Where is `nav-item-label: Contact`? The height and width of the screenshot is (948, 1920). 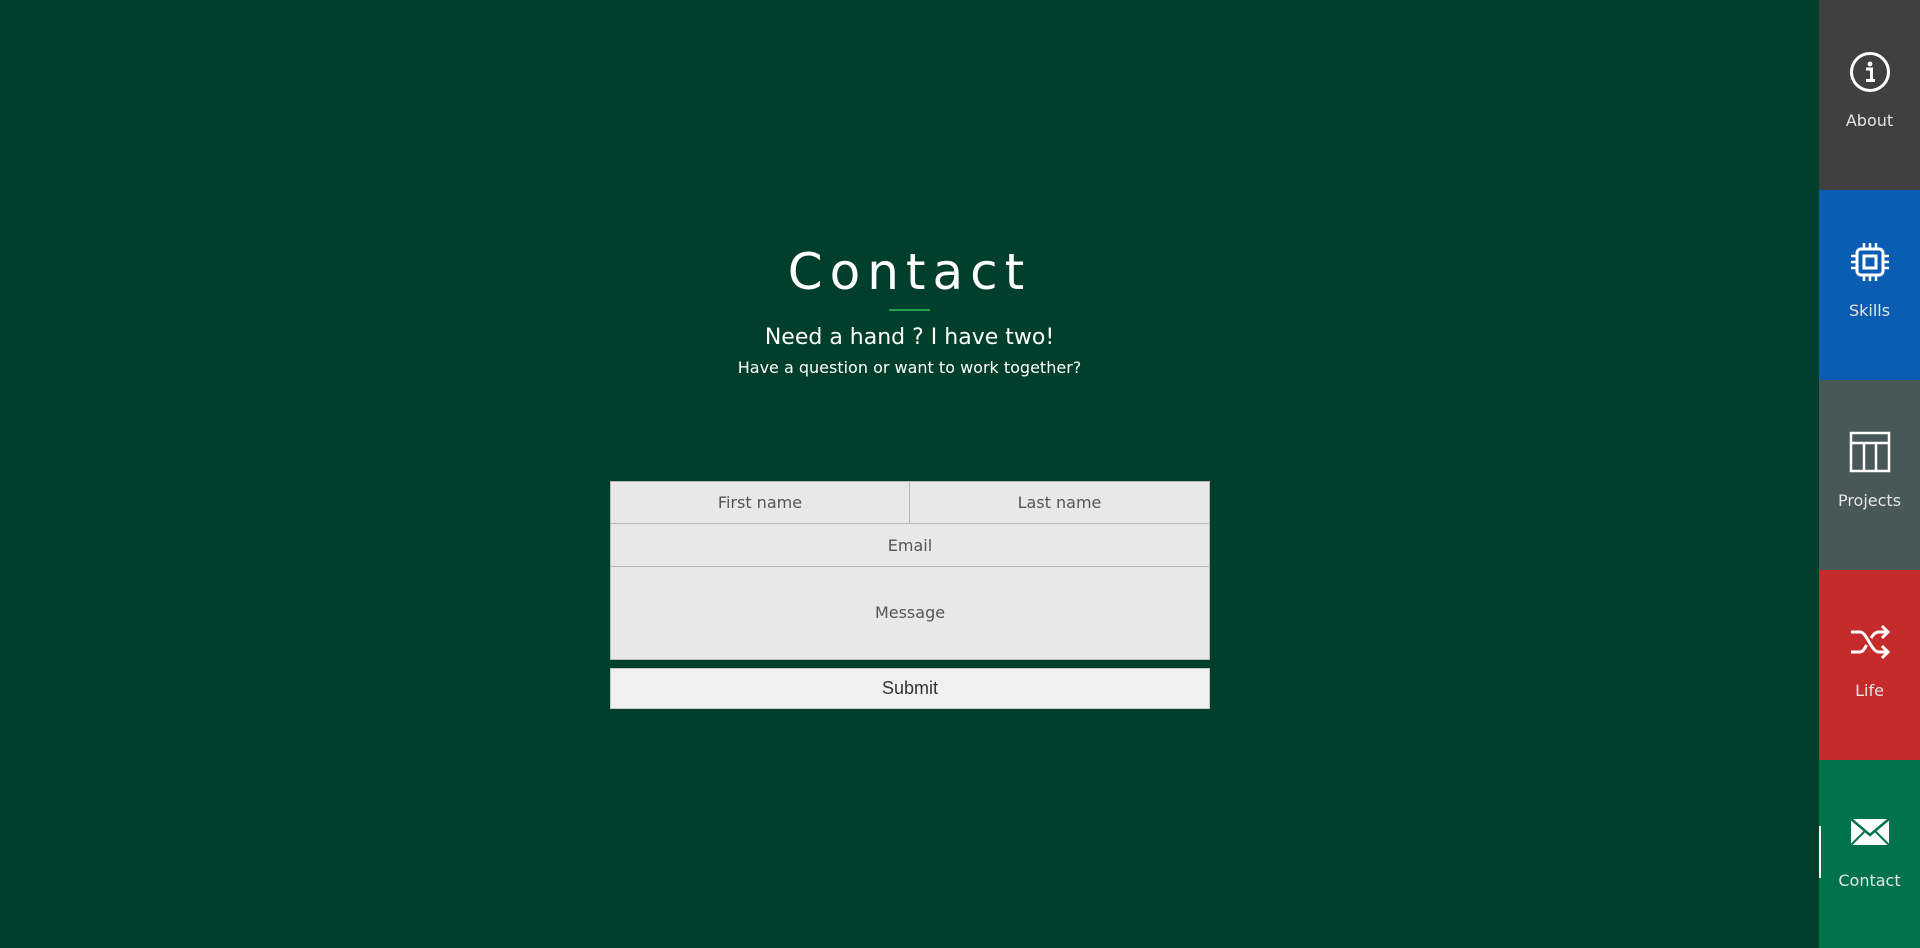 nav-item-label: Contact is located at coordinates (1869, 880).